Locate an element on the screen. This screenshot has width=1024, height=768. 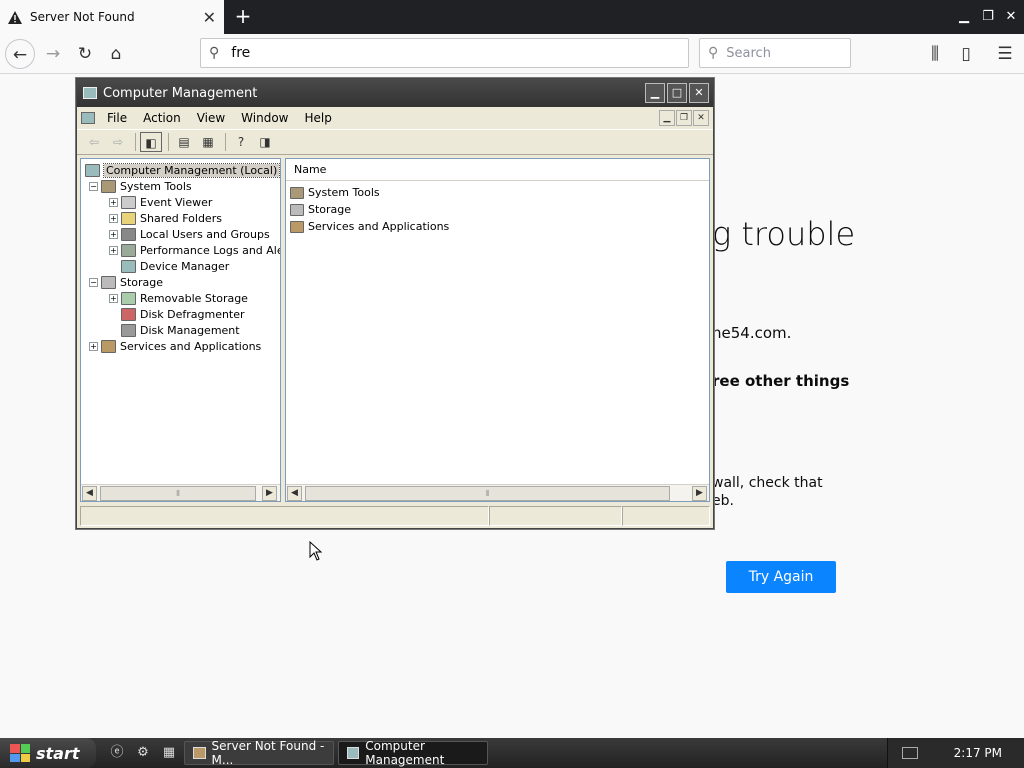
menu-window: Window is located at coordinates (264, 118).